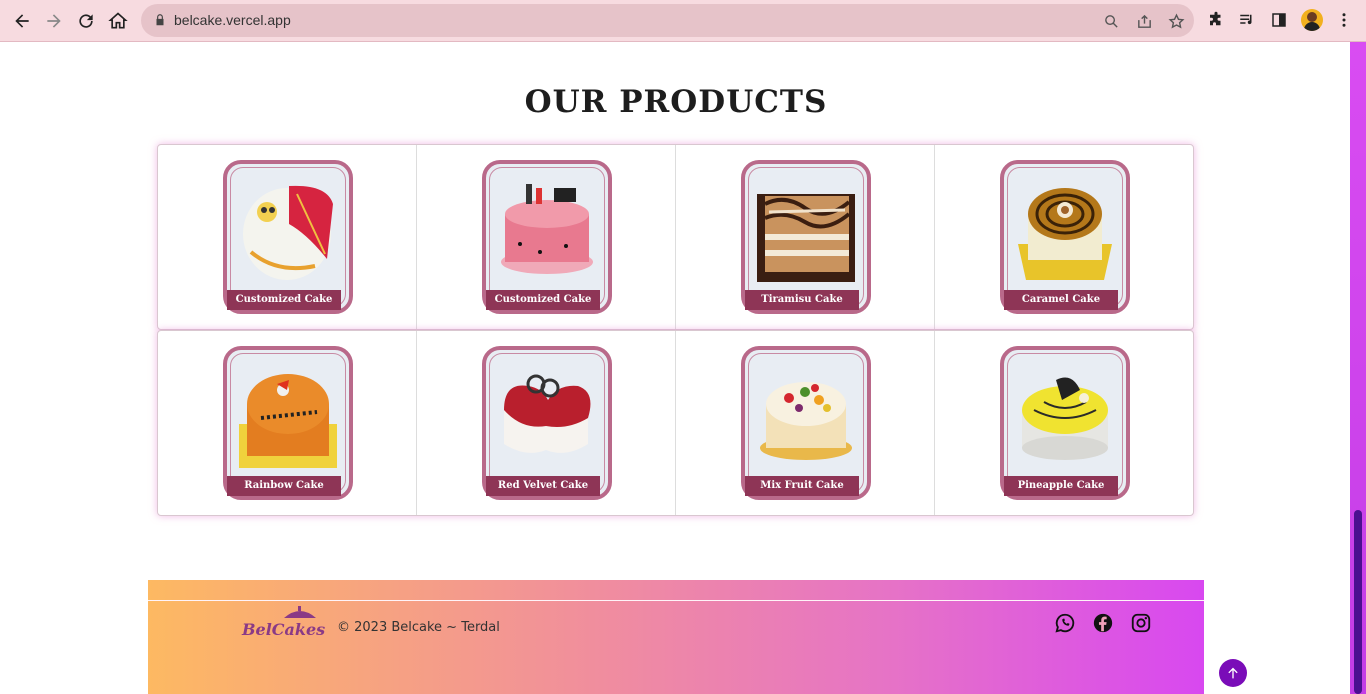  Describe the element at coordinates (1111, 21) in the screenshot. I see `zoom-icon` at that location.